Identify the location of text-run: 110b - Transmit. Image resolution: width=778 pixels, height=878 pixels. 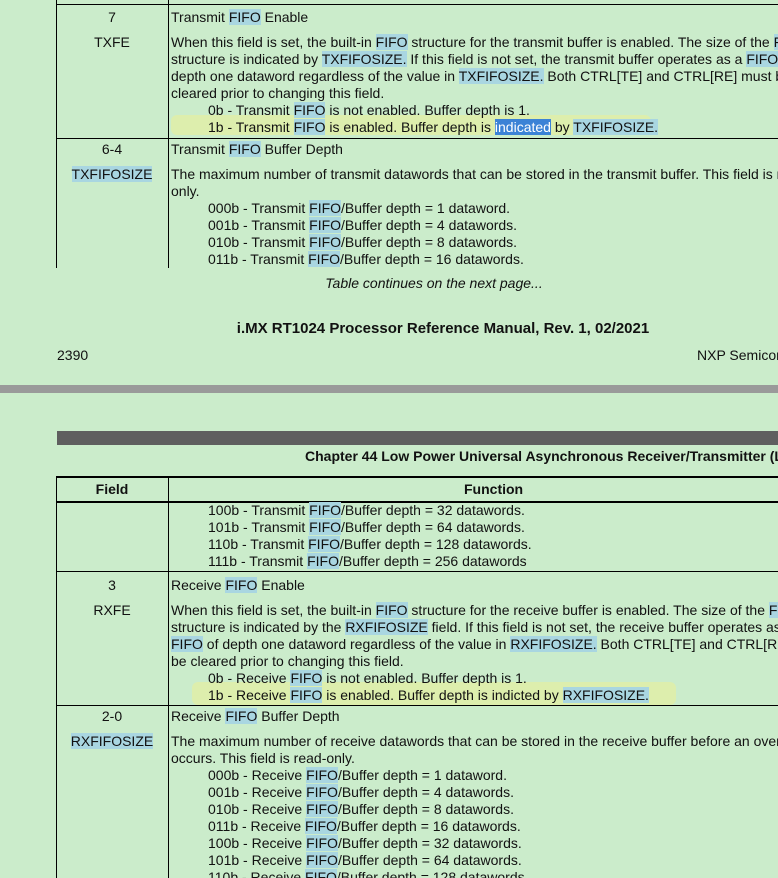
(258, 544).